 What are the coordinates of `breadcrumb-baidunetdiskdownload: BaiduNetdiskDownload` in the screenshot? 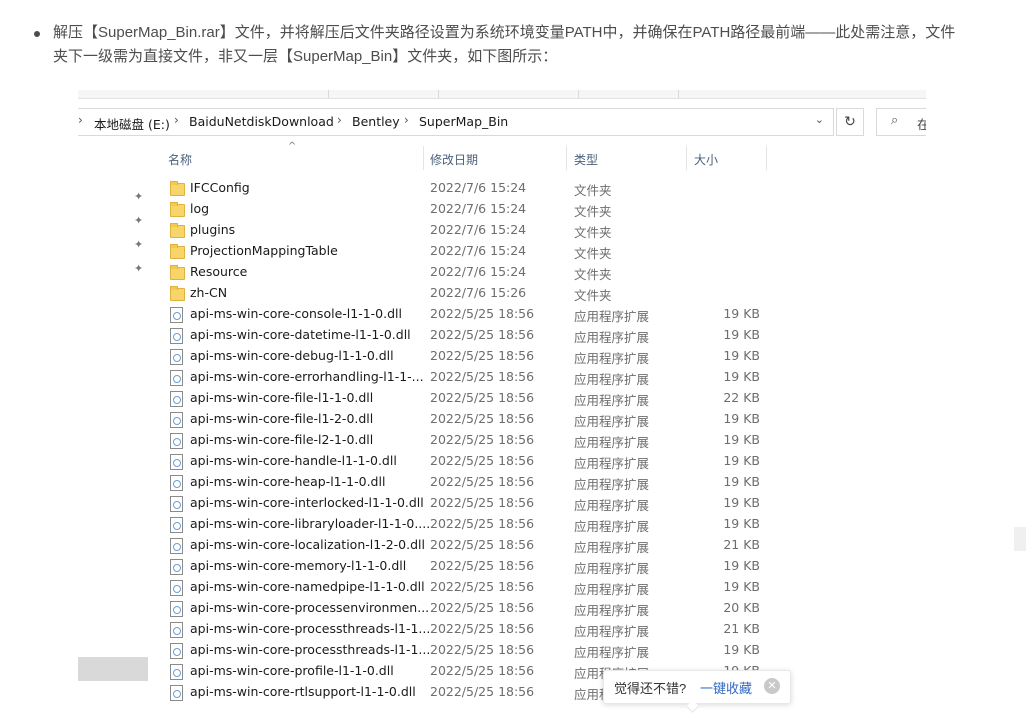 It's located at (261, 121).